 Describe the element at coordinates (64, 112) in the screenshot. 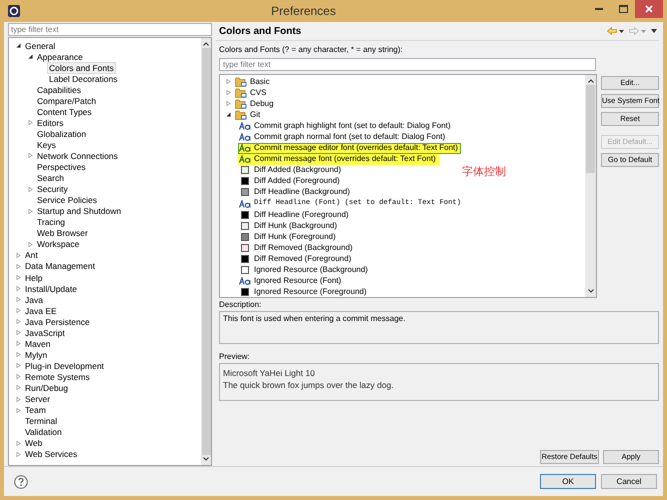

I see `tree-item: Content Types` at that location.